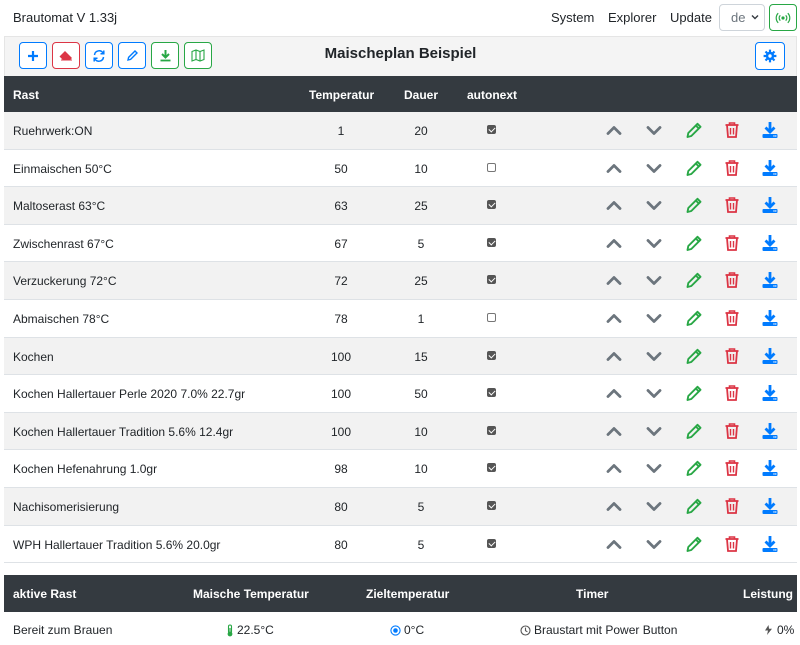 The width and height of the screenshot is (800, 645). What do you see at coordinates (755, 17) in the screenshot?
I see `chevron-down-icon` at bounding box center [755, 17].